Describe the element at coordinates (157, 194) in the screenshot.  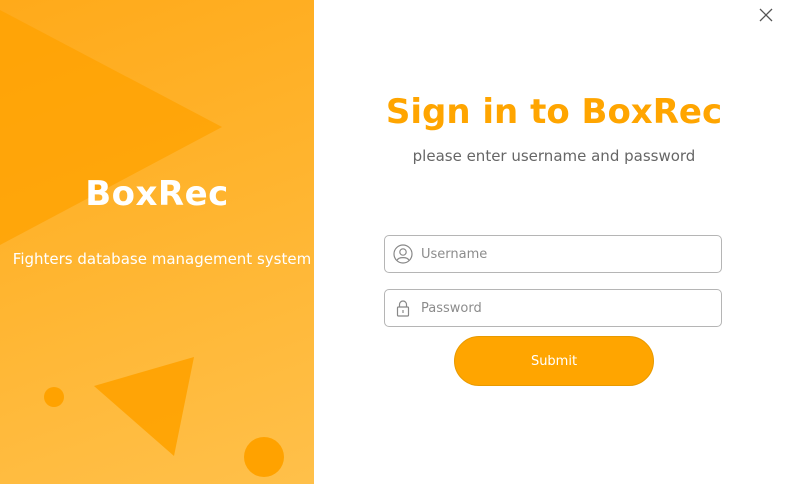
I see `app-name: BoxRec` at that location.